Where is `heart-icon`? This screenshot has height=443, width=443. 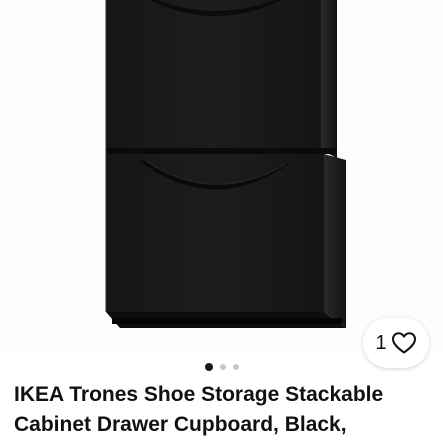
heart-icon is located at coordinates (404, 343).